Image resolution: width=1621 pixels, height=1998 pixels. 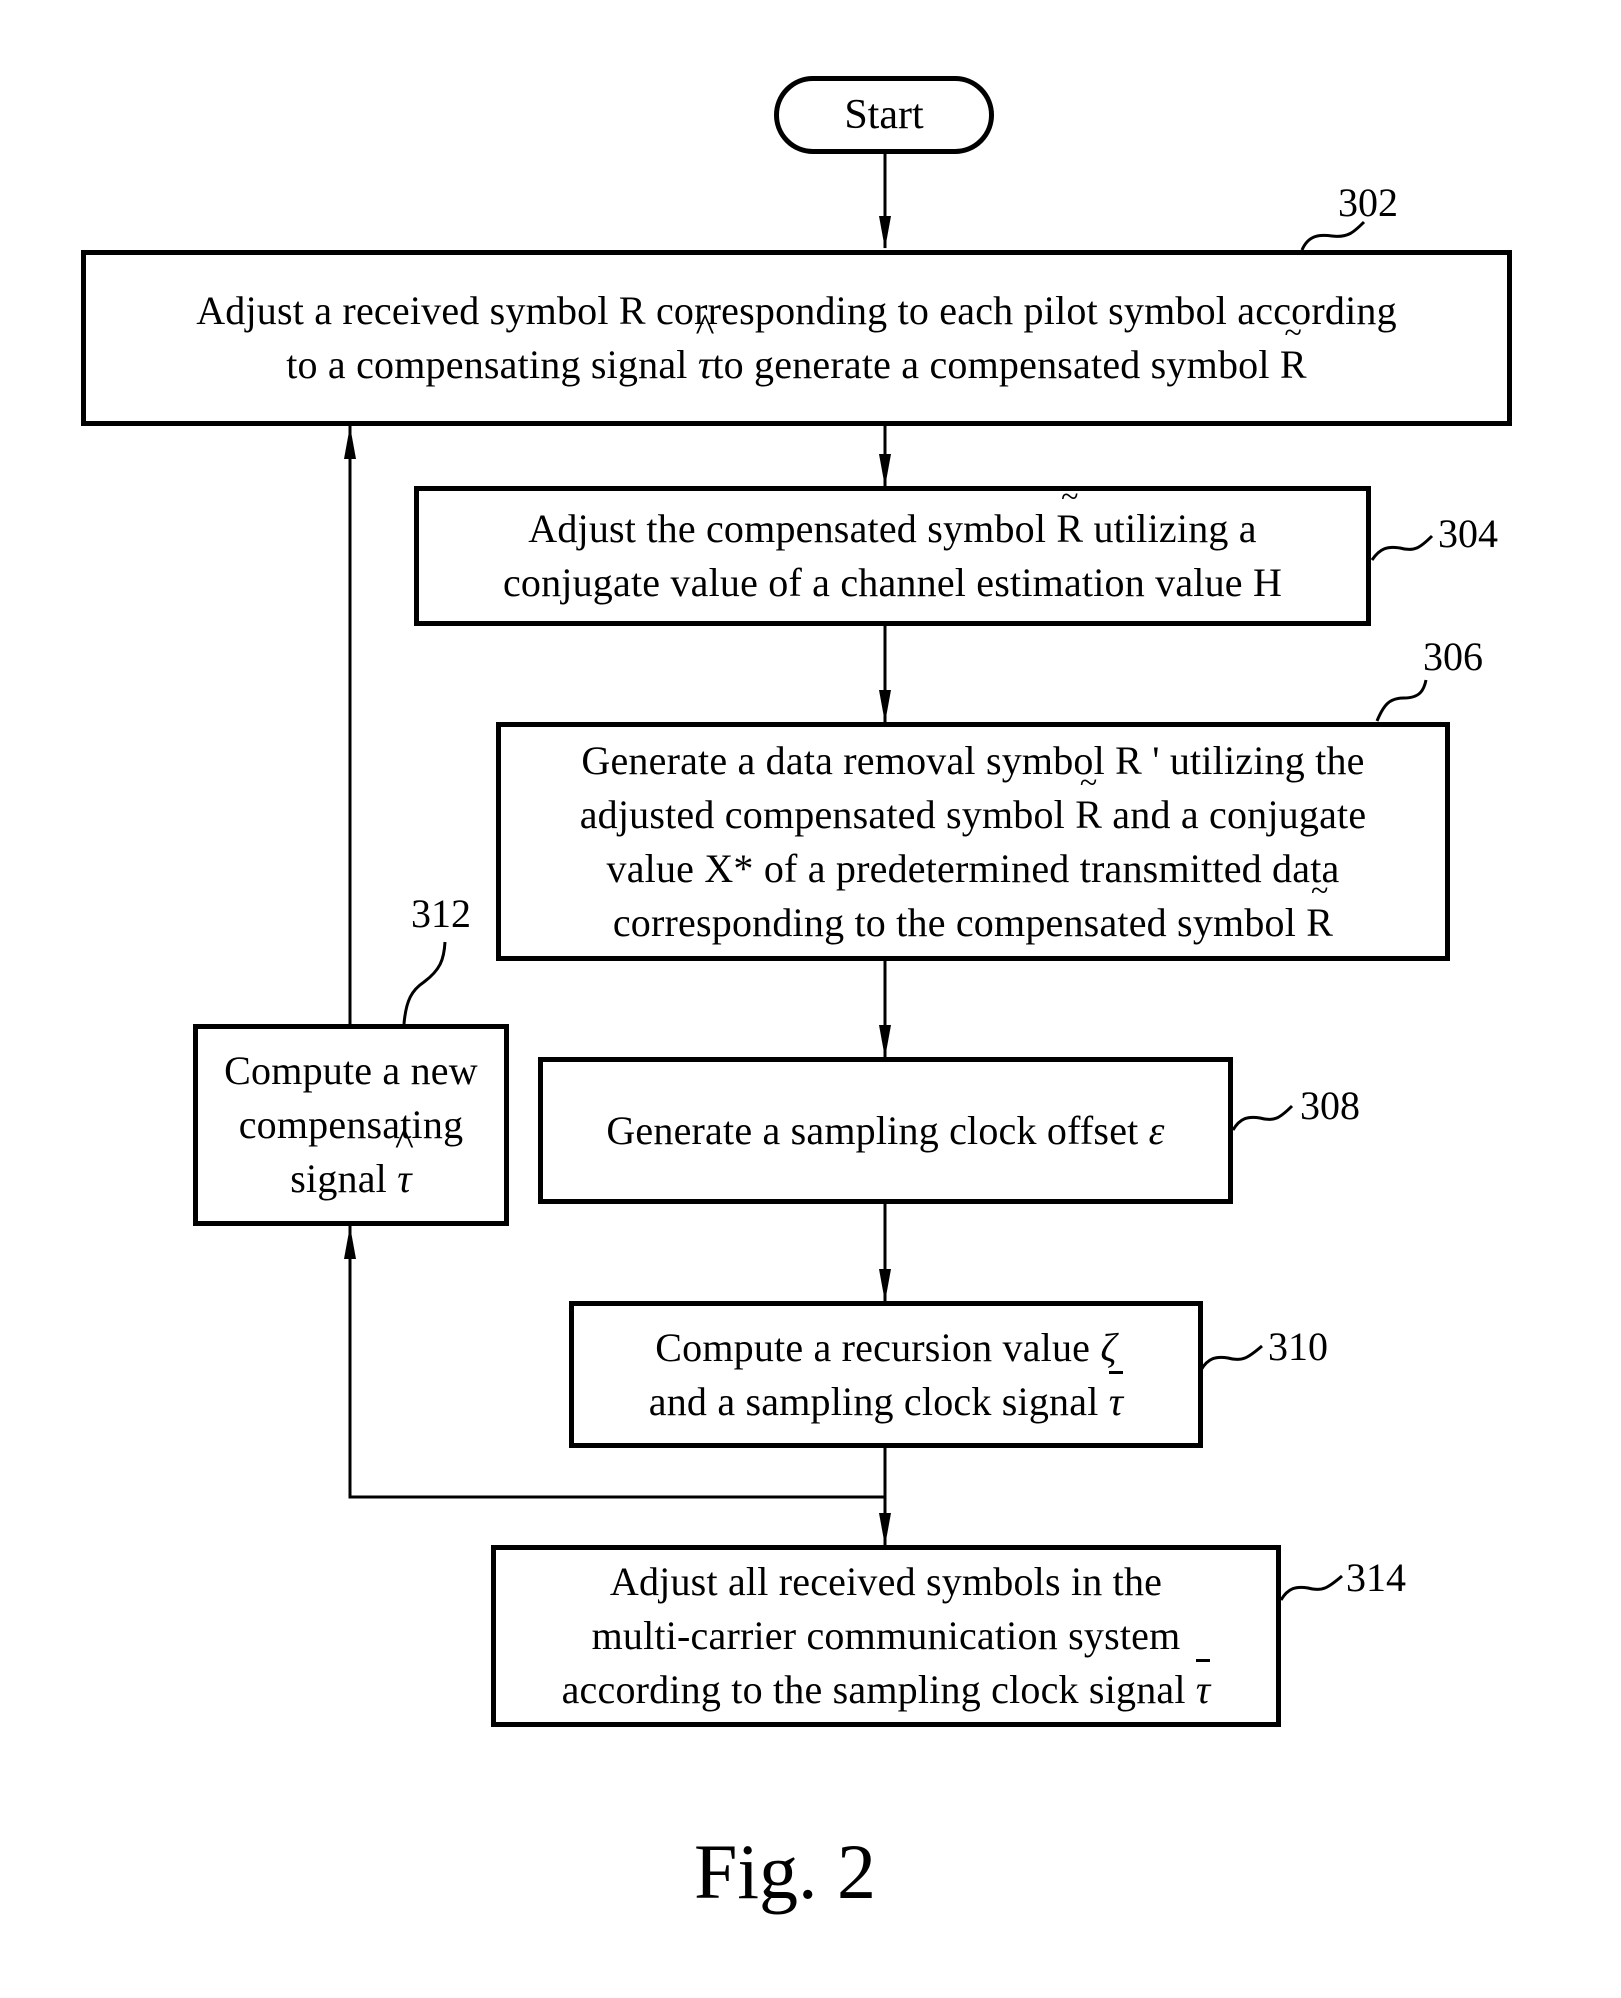 I want to click on step-312-text-line: compensating, so click(x=351, y=1125).